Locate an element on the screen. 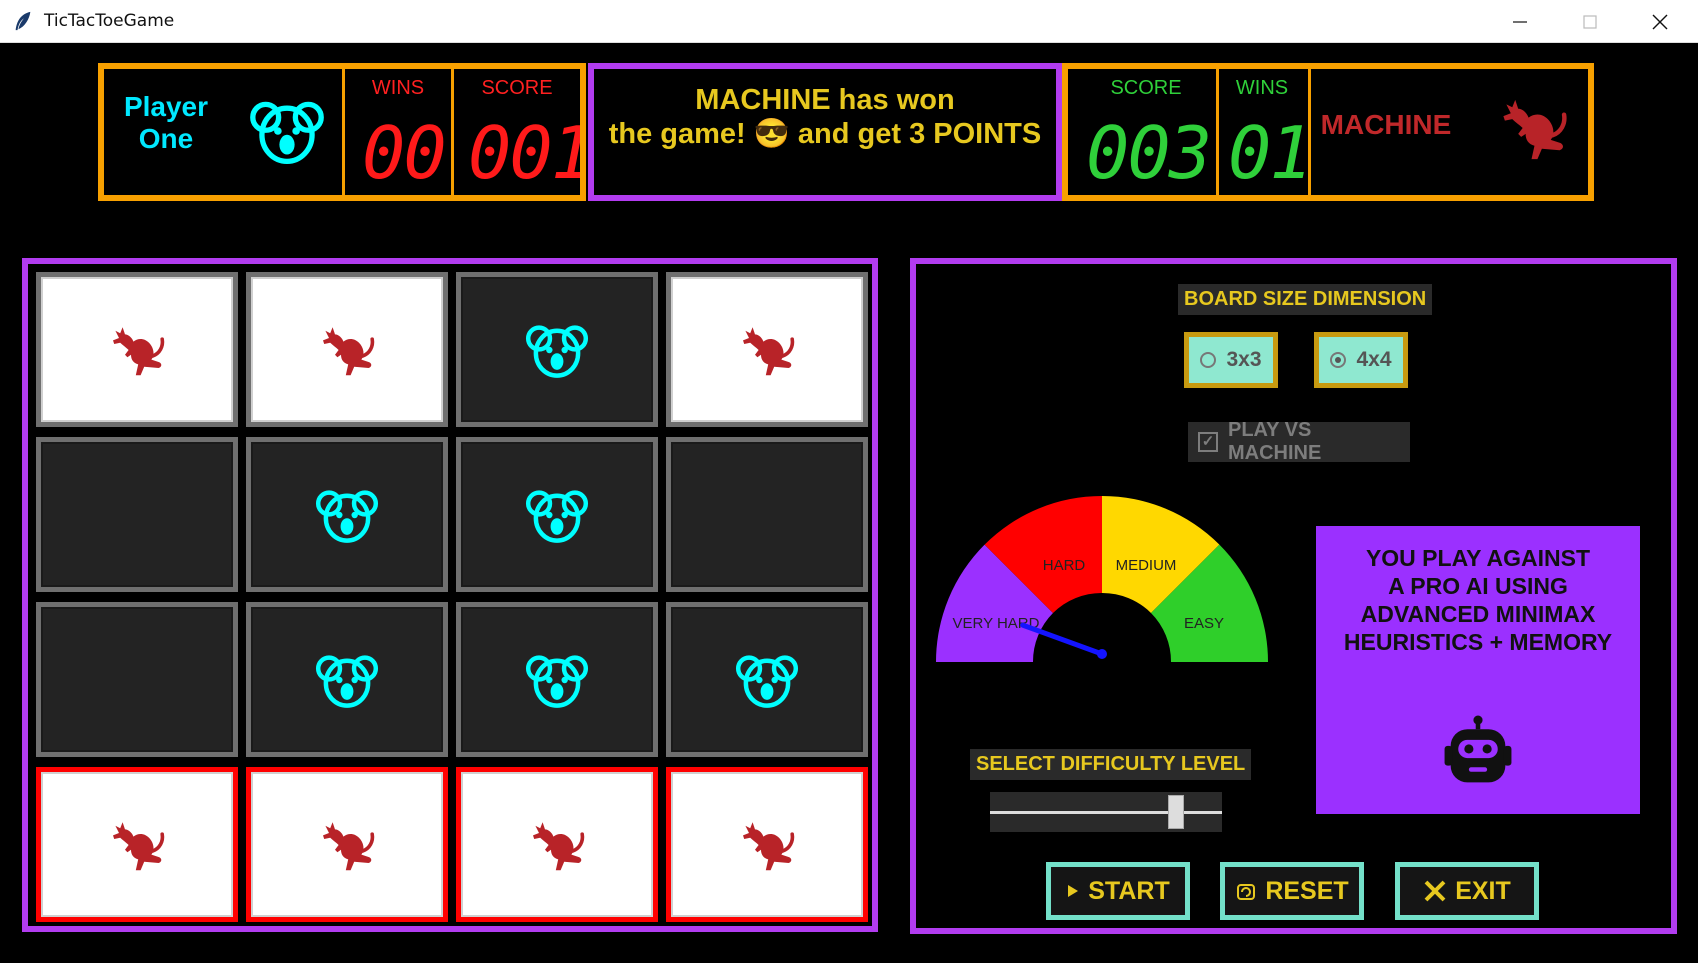 Image resolution: width=1698 pixels, height=963 pixels. board-cell-r4-c2 is located at coordinates (347, 844).